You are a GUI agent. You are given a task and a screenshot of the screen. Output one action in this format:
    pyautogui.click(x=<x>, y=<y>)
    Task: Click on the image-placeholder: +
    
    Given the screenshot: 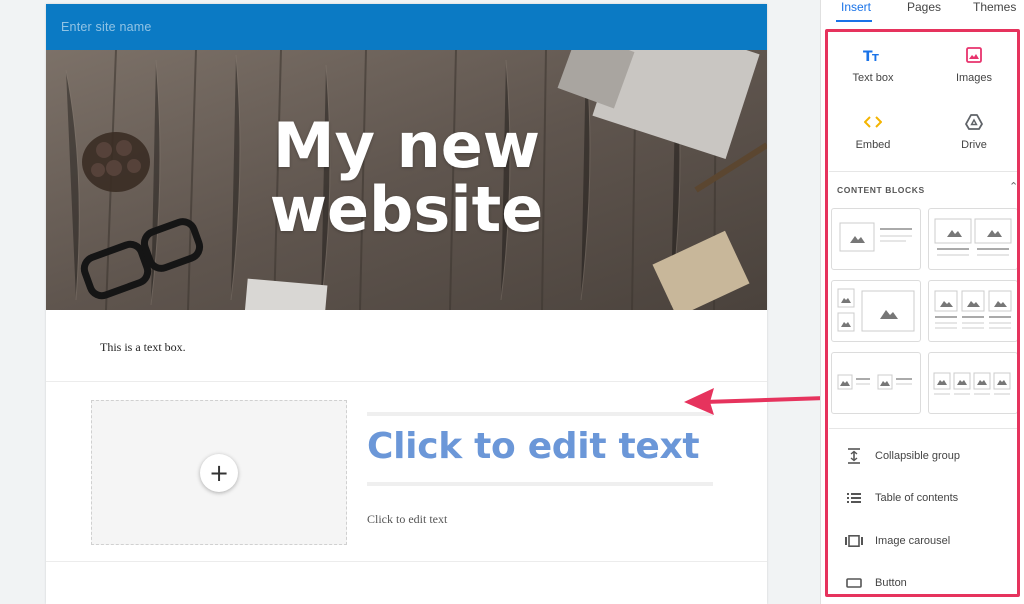 What is the action you would take?
    pyautogui.click(x=219, y=472)
    